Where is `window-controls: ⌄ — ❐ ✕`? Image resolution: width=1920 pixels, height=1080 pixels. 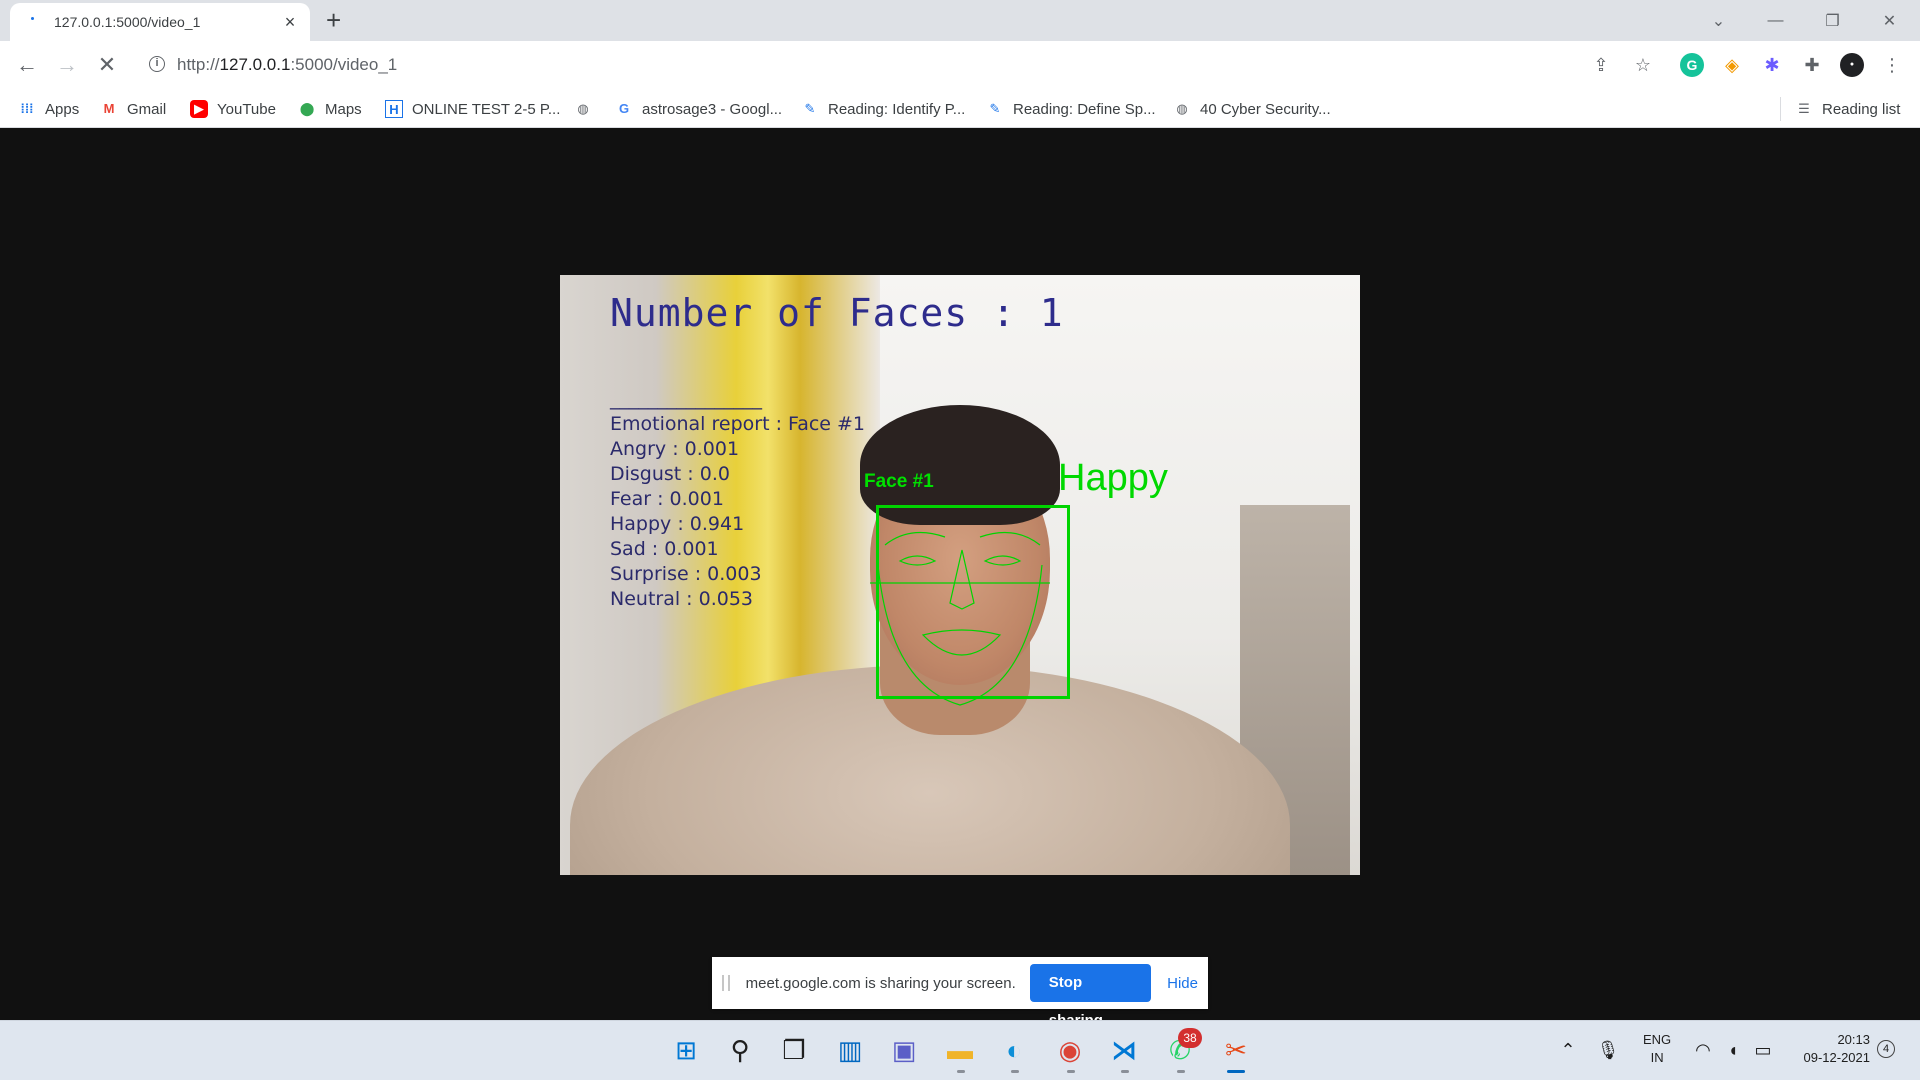 window-controls: ⌄ — ❐ ✕ is located at coordinates (1804, 20).